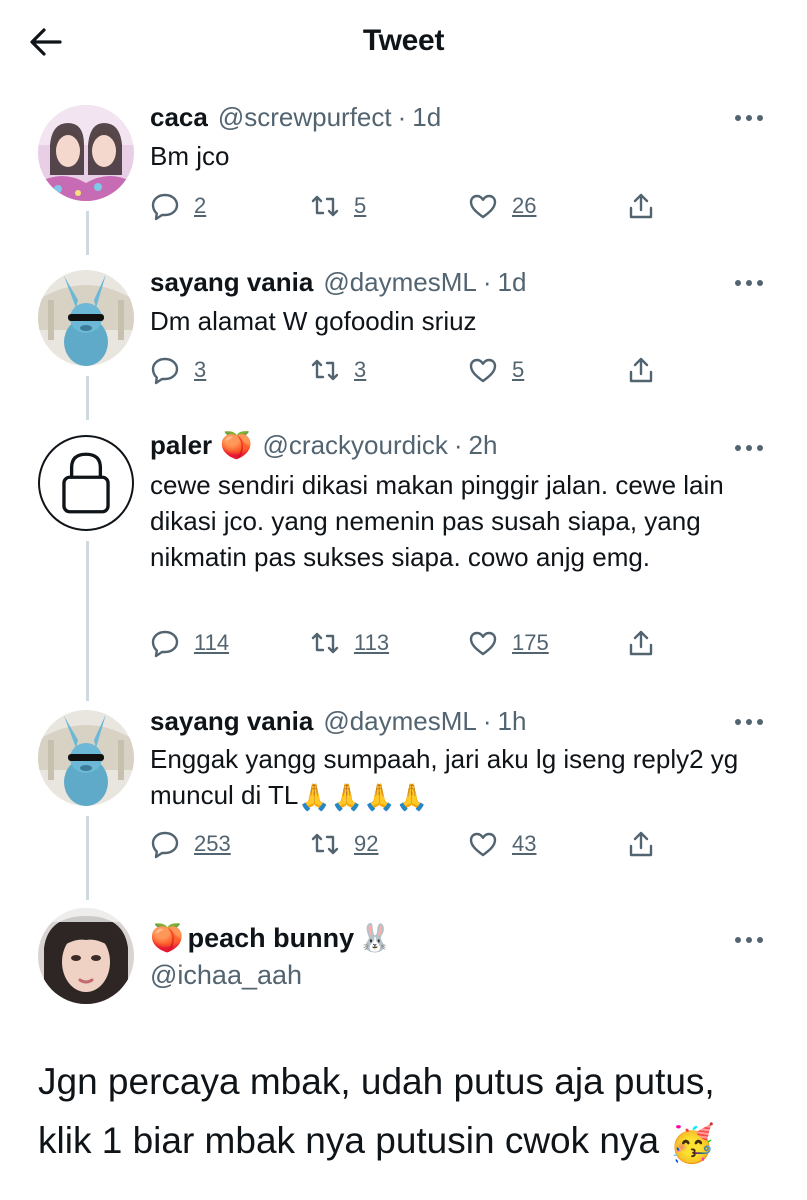  What do you see at coordinates (372, 642) in the screenshot?
I see `retweet-count: 113` at bounding box center [372, 642].